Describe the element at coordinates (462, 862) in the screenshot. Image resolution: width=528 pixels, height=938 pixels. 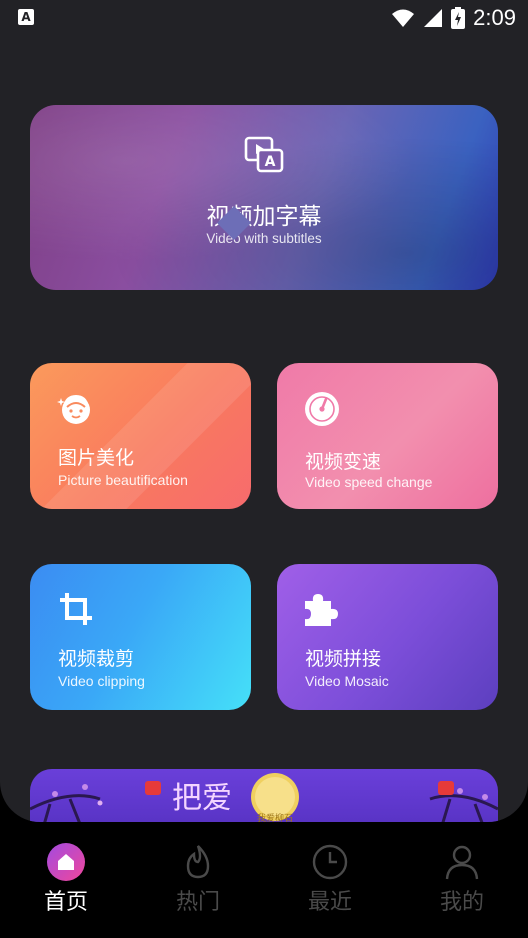
I see `person-icon` at that location.